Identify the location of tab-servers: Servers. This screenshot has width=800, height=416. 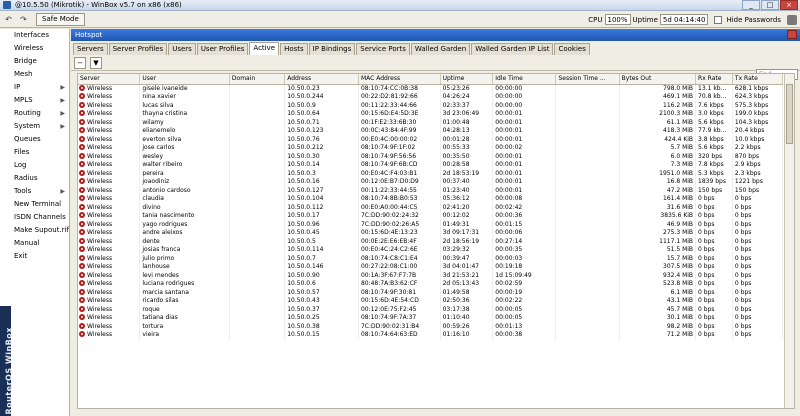
(90, 49).